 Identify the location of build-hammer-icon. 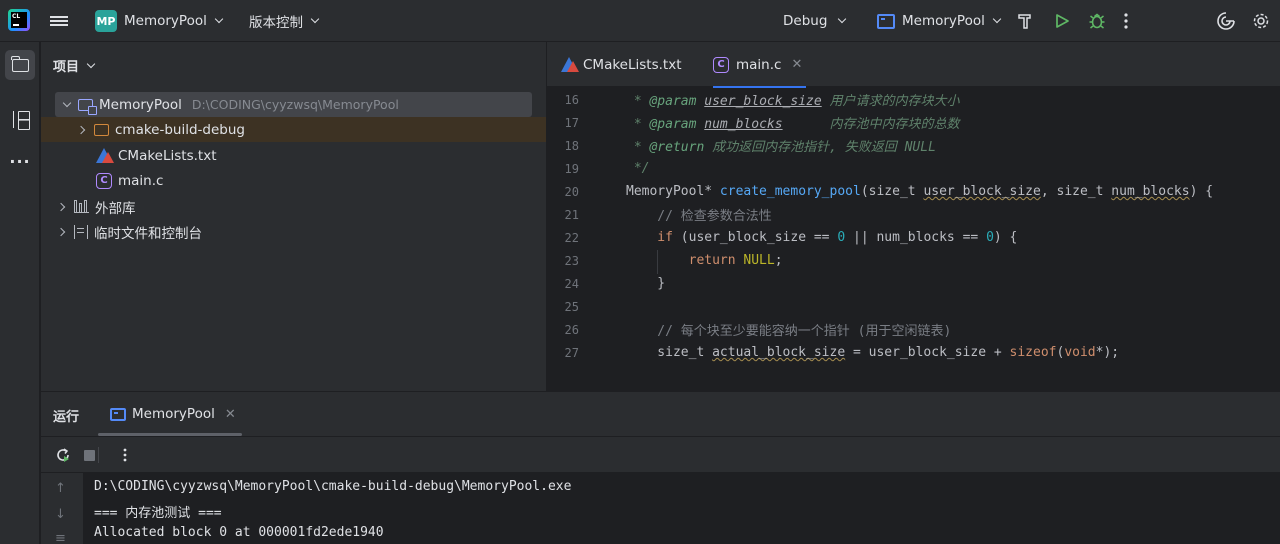
(1026, 21).